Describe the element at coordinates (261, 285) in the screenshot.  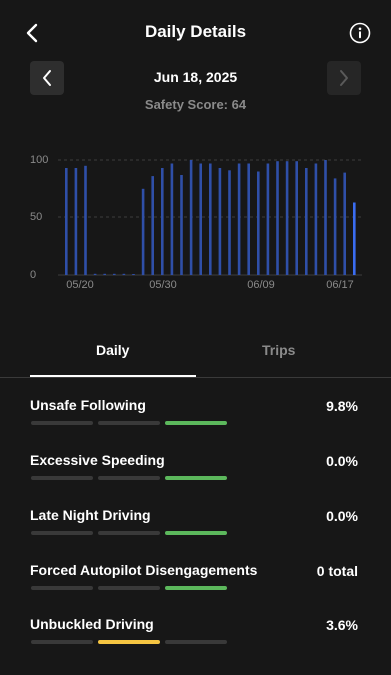
I see `x-tick-label: 06/09` at that location.